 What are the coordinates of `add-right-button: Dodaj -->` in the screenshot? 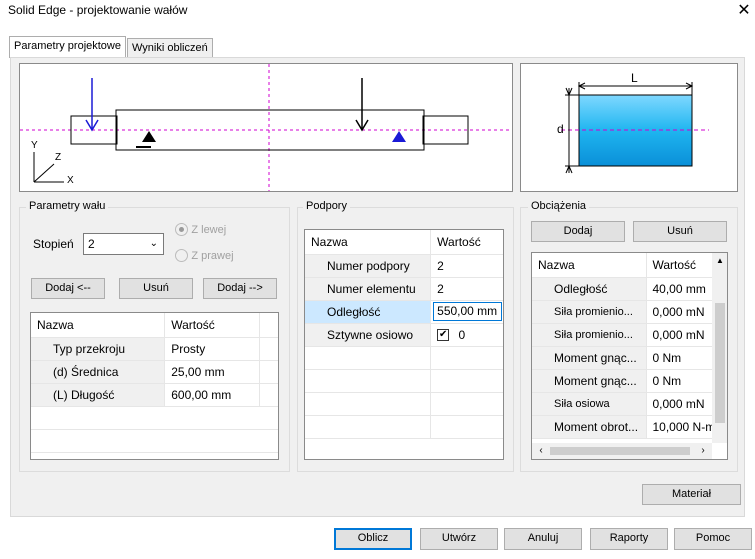 It's located at (240, 288).